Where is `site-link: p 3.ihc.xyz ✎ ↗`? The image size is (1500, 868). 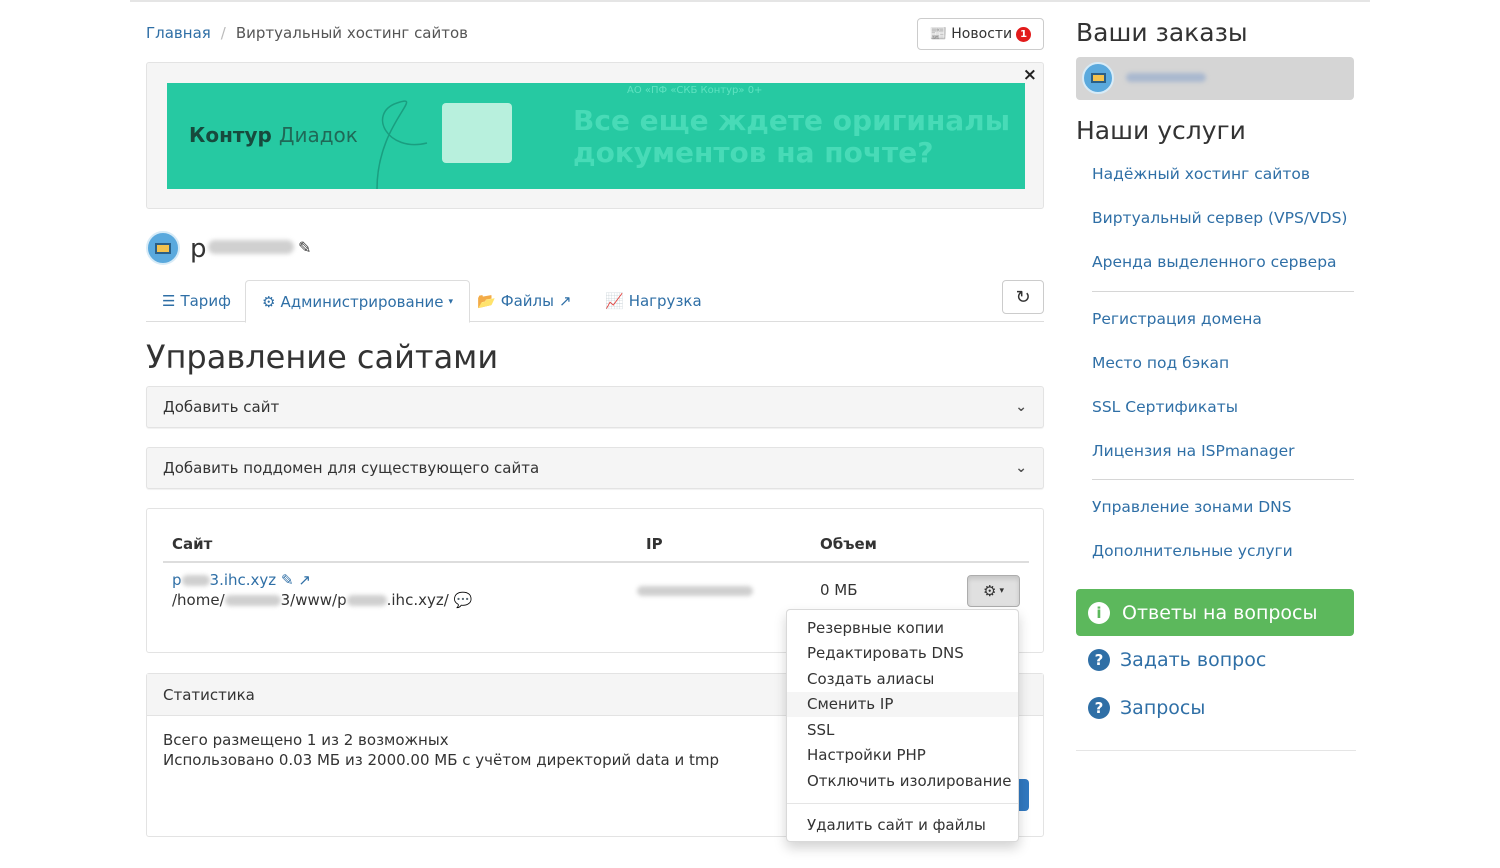 site-link: p 3.ihc.xyz ✎ ↗ is located at coordinates (241, 580).